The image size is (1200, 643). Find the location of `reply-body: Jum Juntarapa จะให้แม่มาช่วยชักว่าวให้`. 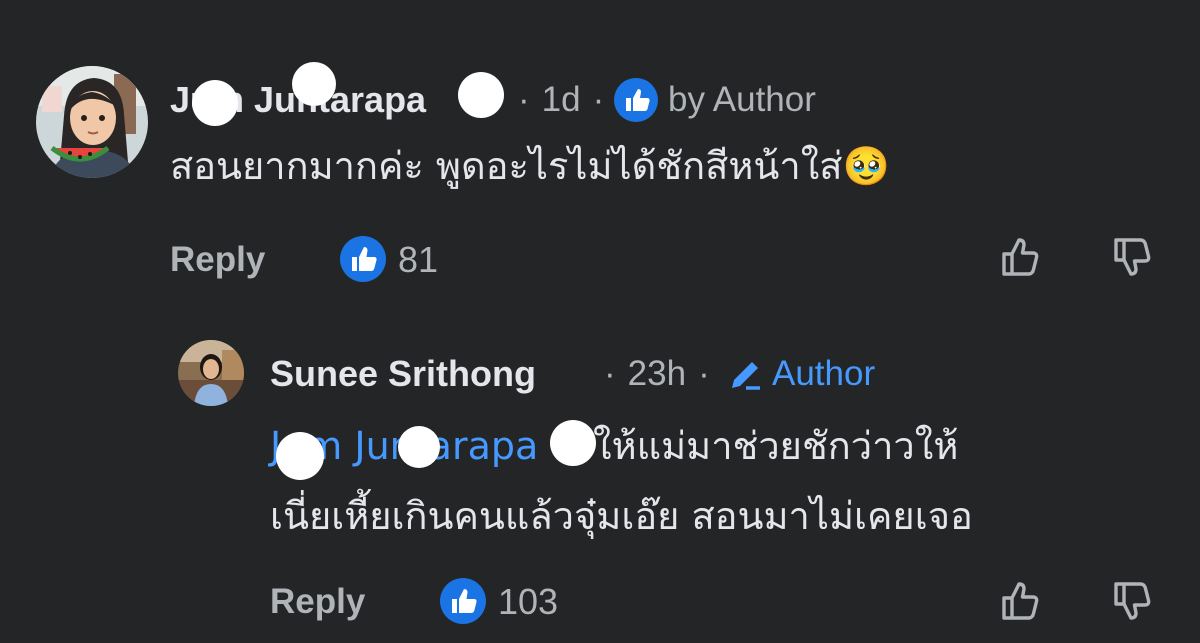

reply-body: Jum Juntarapa จะให้แม่มาช่วยชักว่าวให้ is located at coordinates (614, 446).